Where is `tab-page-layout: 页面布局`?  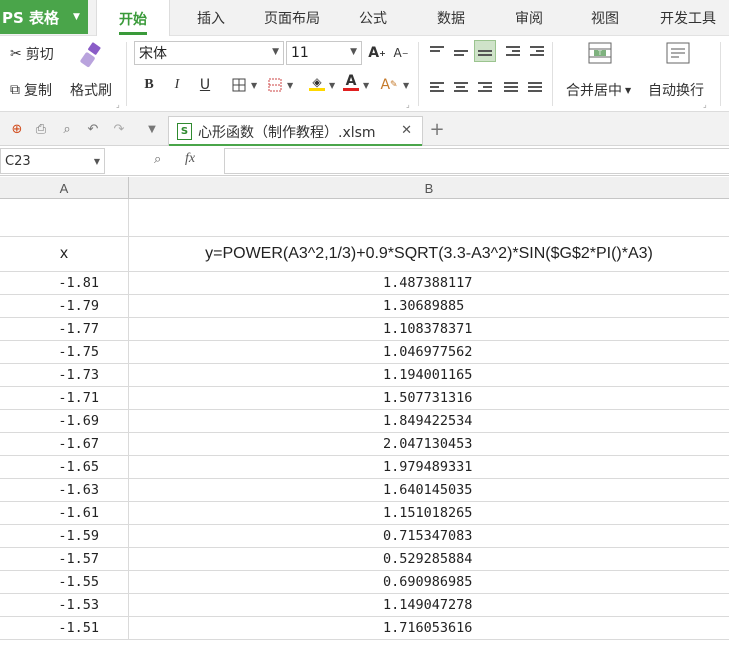
tab-page-layout: 页面布局 is located at coordinates (292, 18).